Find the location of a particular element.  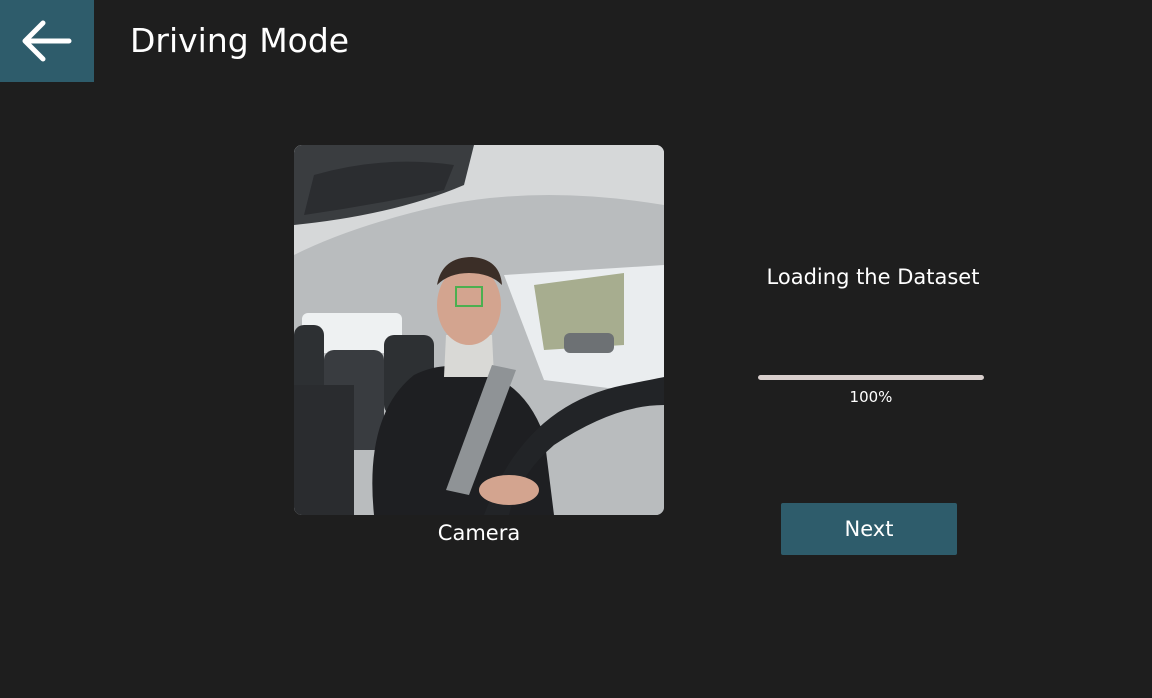

progress-percent: 100% is located at coordinates (871, 397).